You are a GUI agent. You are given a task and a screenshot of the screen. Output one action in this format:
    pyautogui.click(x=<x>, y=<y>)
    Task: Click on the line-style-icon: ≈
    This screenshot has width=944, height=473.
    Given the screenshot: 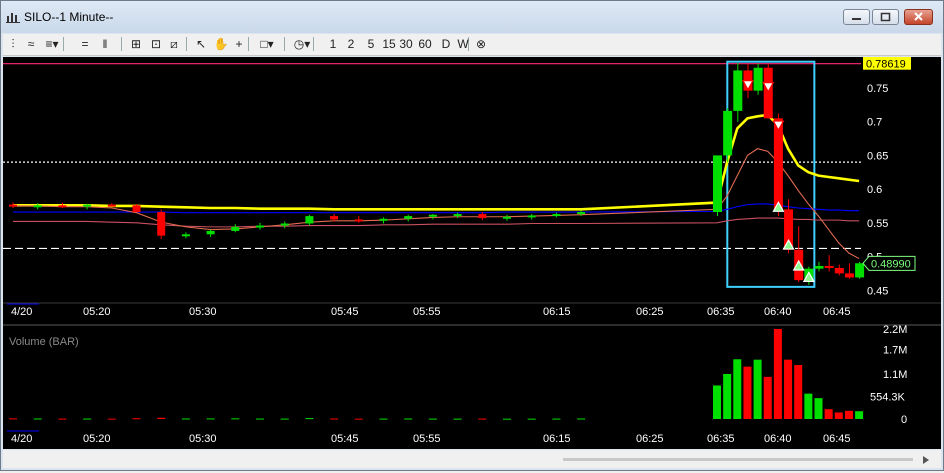 What is the action you would take?
    pyautogui.click(x=31, y=44)
    